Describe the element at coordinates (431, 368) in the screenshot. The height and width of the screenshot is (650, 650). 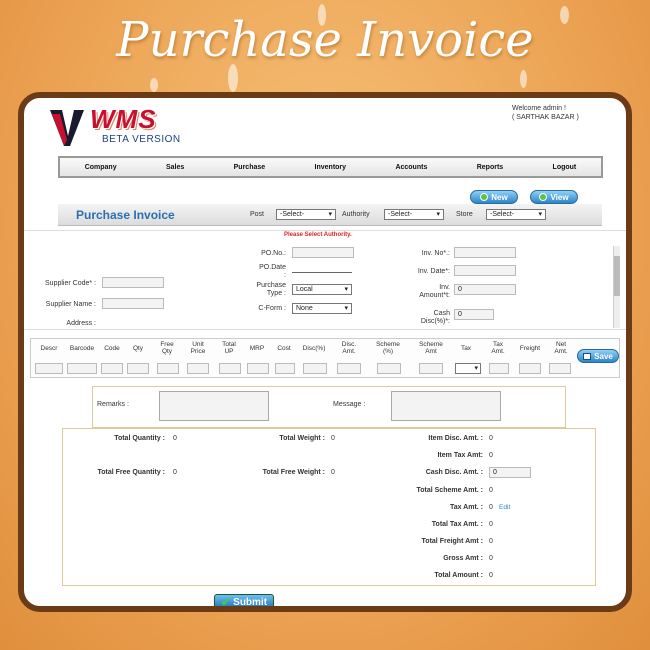
I see `scheme-amt-cell` at that location.